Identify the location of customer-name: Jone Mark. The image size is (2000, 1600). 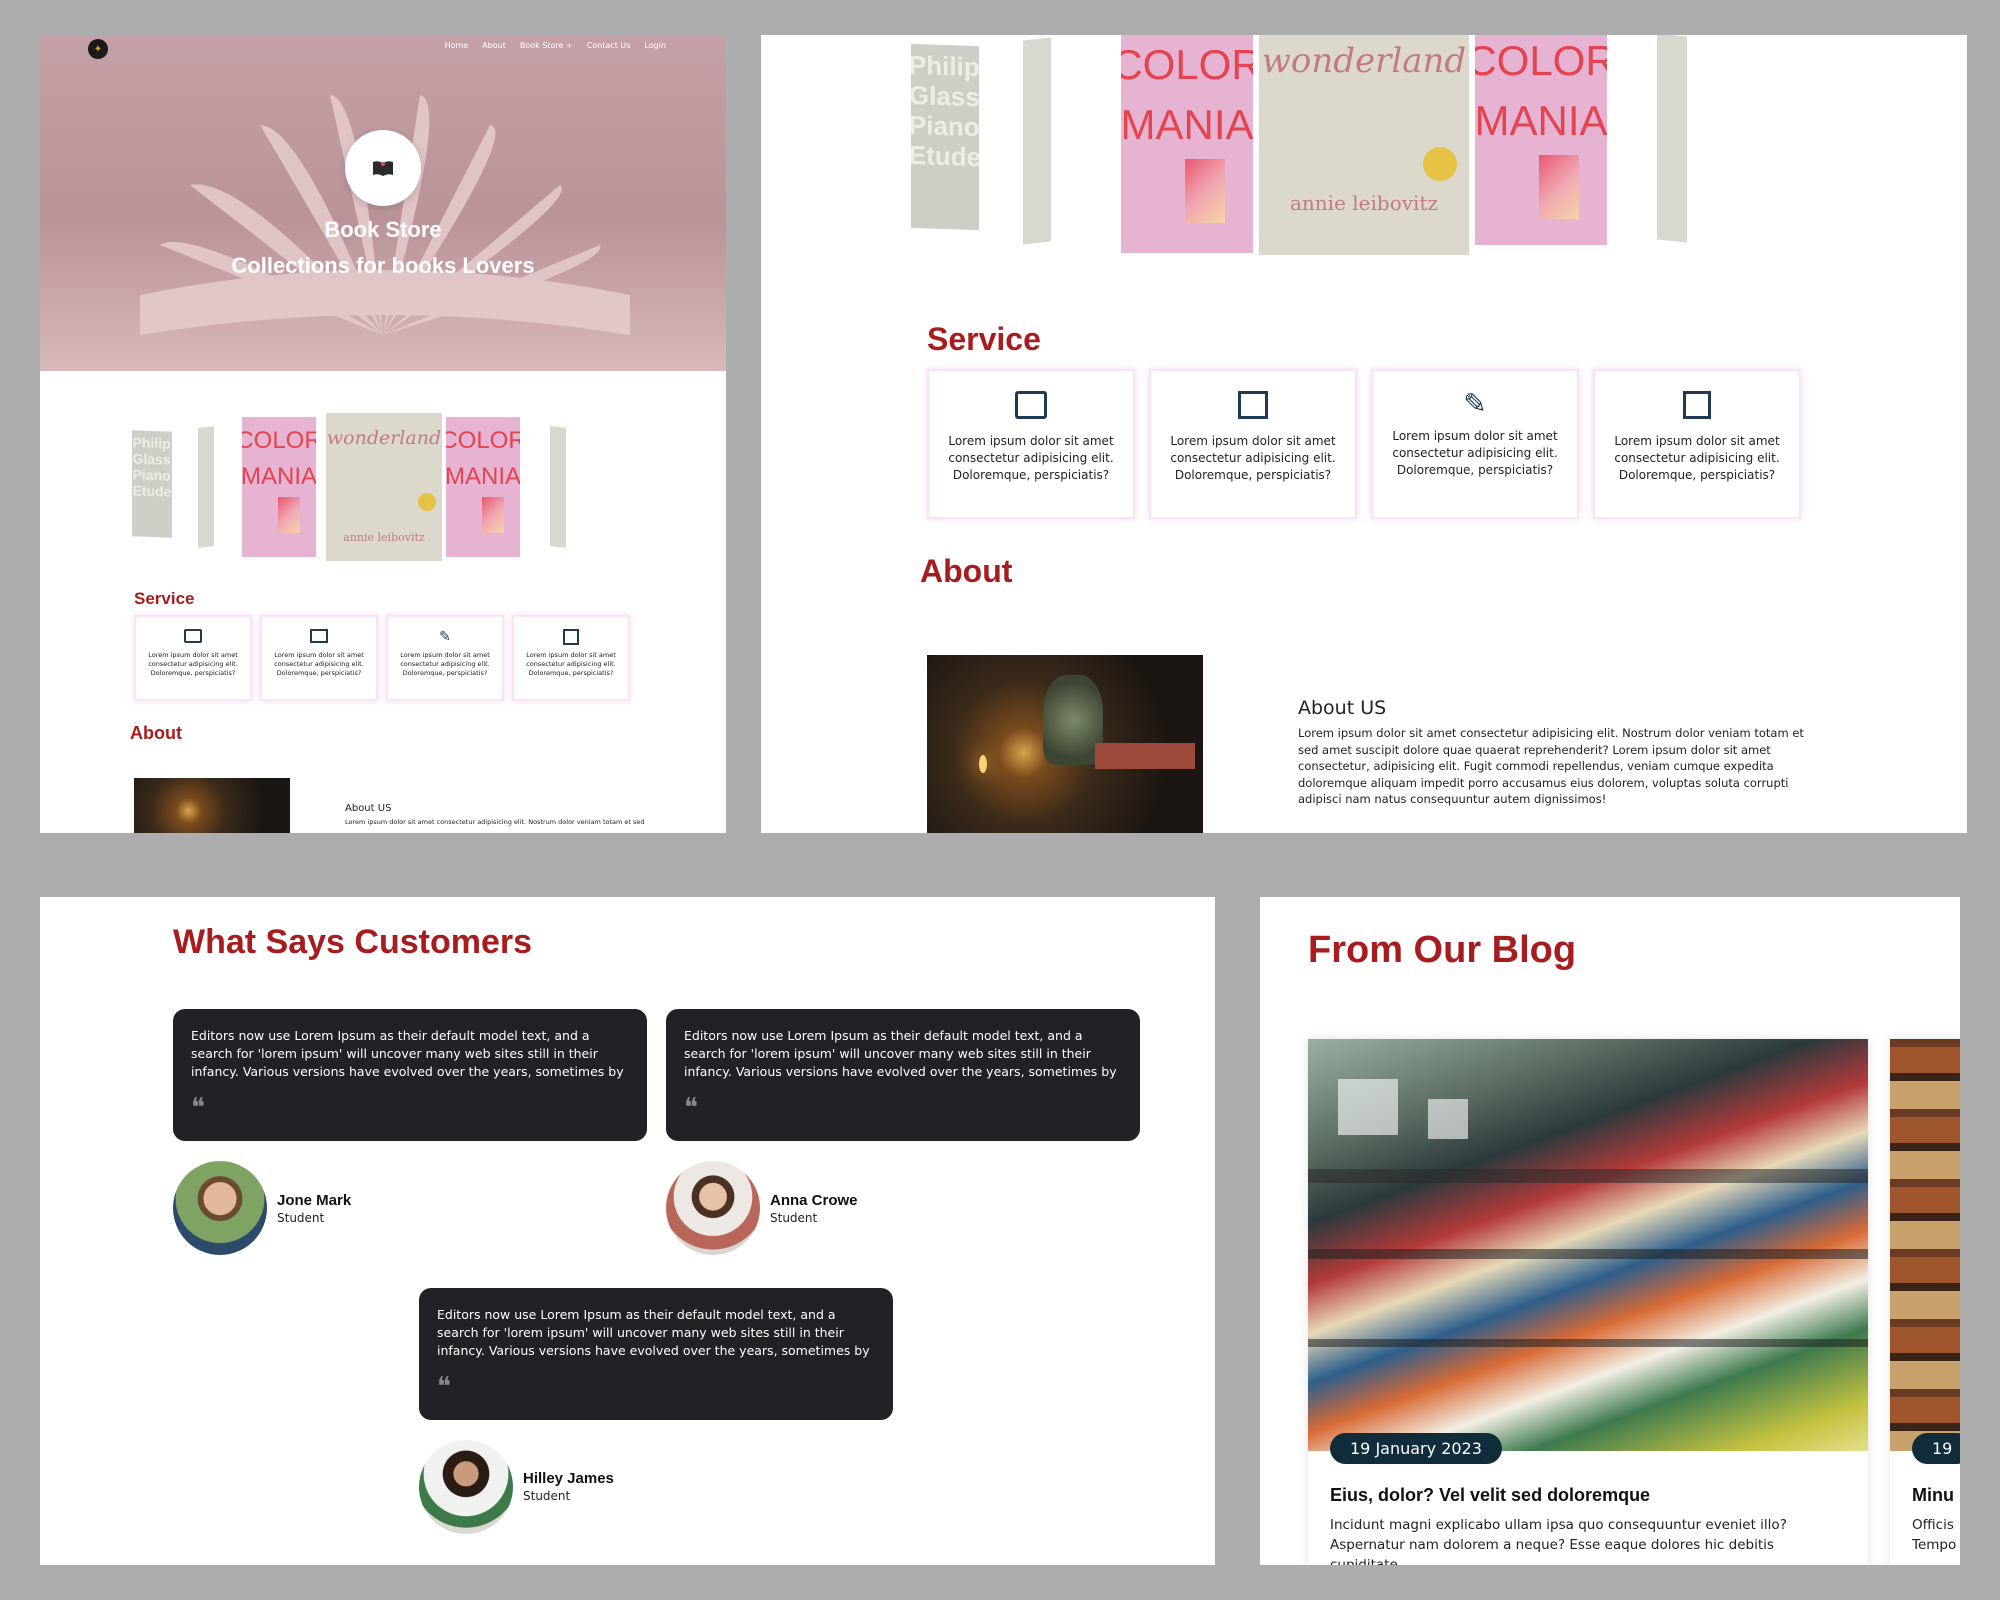
(314, 1200).